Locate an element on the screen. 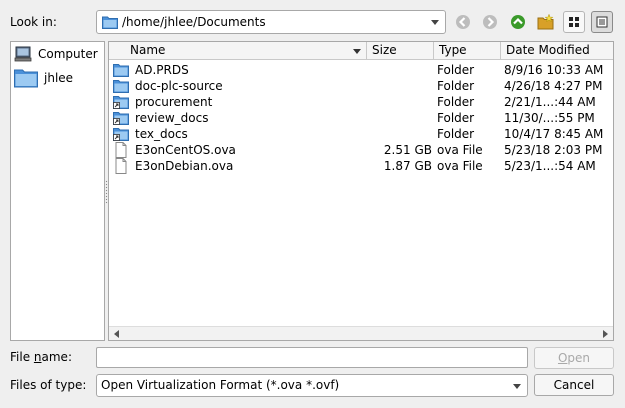 Image resolution: width=625 pixels, height=408 pixels. file-list-header: Name Size Type Date Modified is located at coordinates (361, 51).